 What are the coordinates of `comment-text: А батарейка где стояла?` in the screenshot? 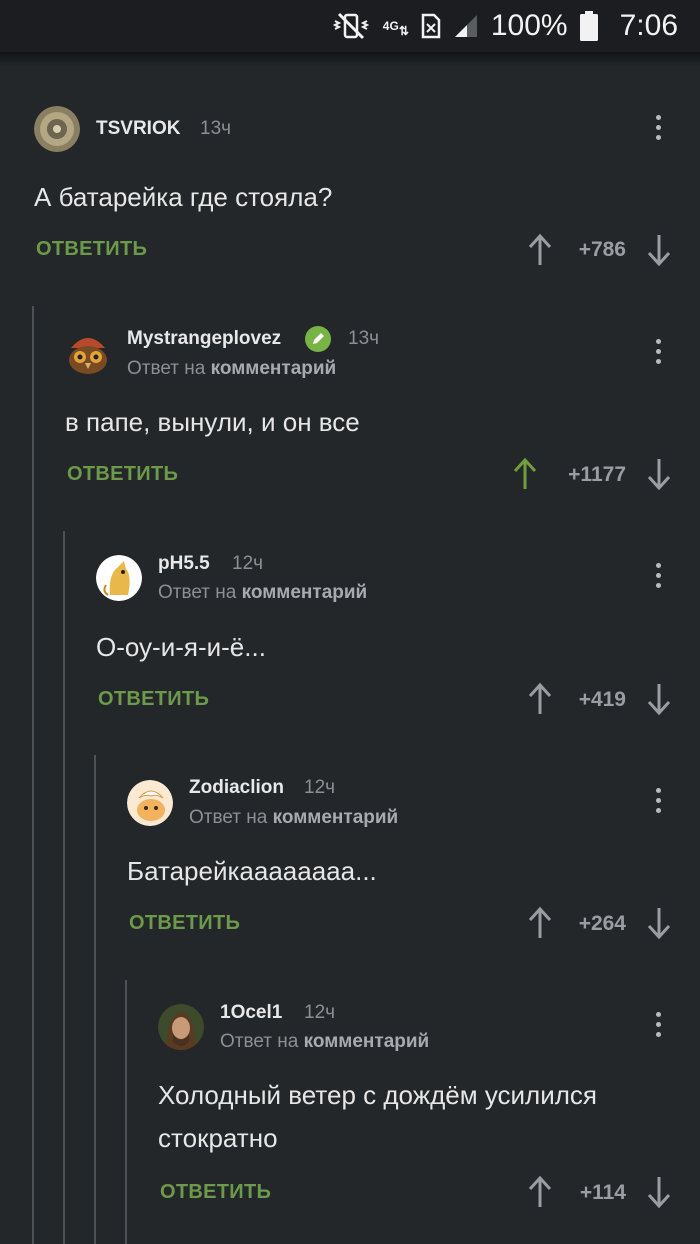 It's located at (183, 197).